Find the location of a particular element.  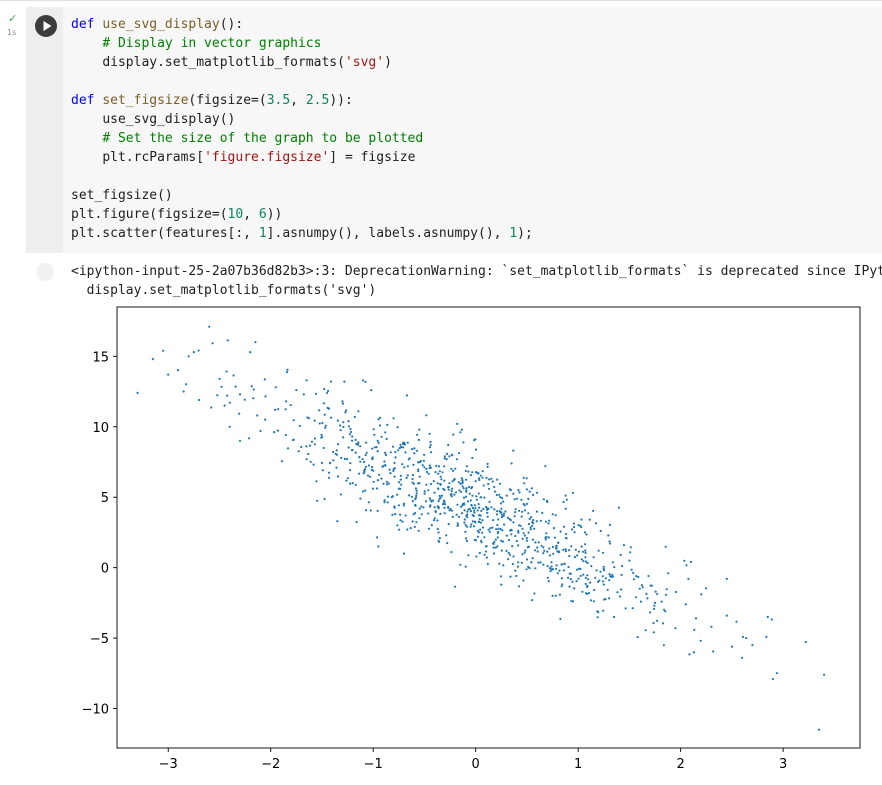

code-line: plt.figure(figsize=(10, 6)) is located at coordinates (177, 214).